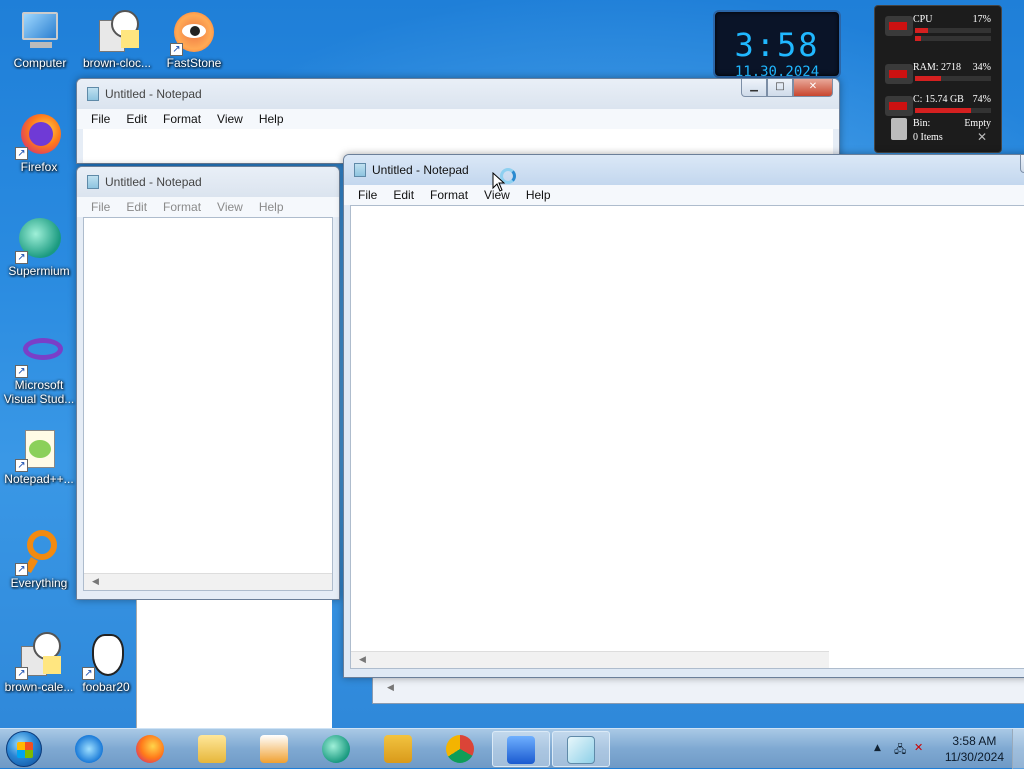 This screenshot has width=1024, height=769. Describe the element at coordinates (208, 182) in the screenshot. I see `window-titlebar: Untitled - Notepad` at that location.